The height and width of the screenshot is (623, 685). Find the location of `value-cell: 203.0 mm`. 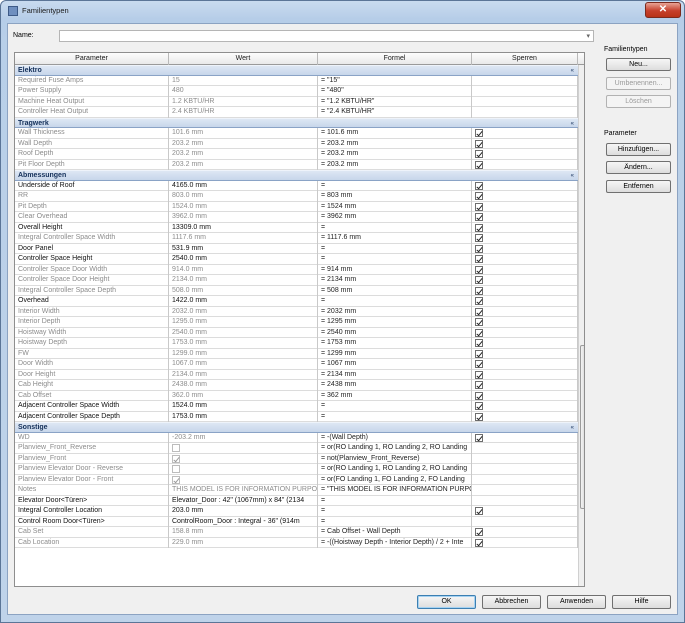

value-cell: 203.0 mm is located at coordinates (243, 511).